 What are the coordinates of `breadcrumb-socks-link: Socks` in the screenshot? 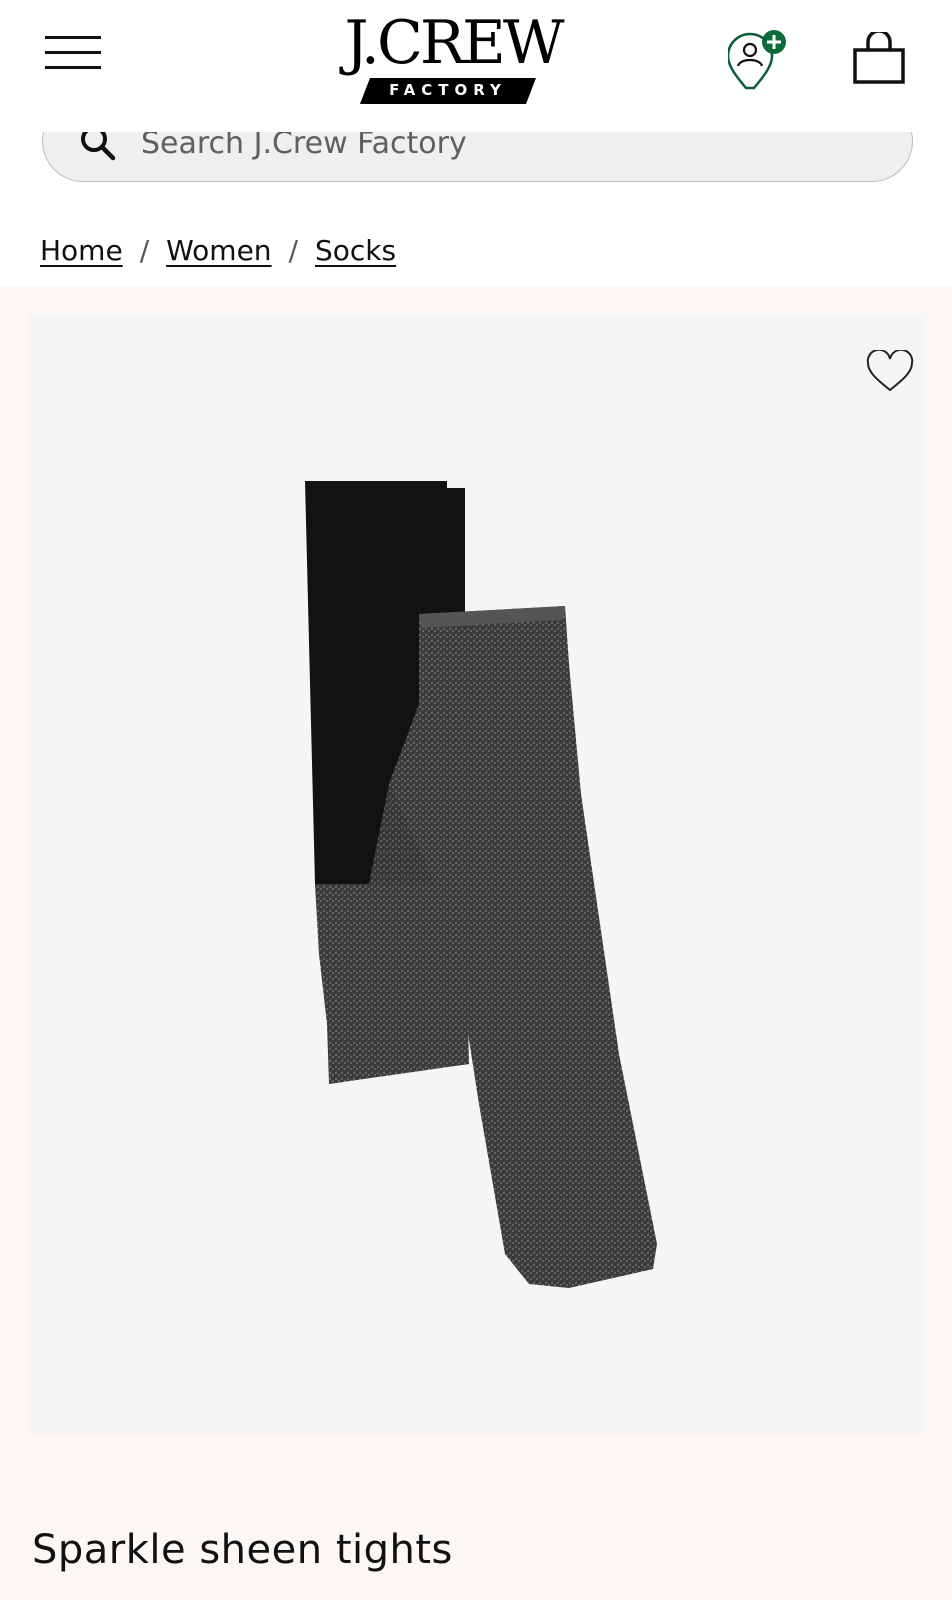 It's located at (355, 250).